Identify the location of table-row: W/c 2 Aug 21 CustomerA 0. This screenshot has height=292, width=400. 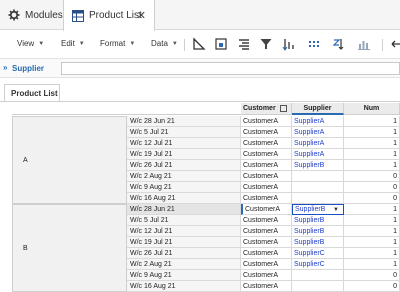
(263, 176).